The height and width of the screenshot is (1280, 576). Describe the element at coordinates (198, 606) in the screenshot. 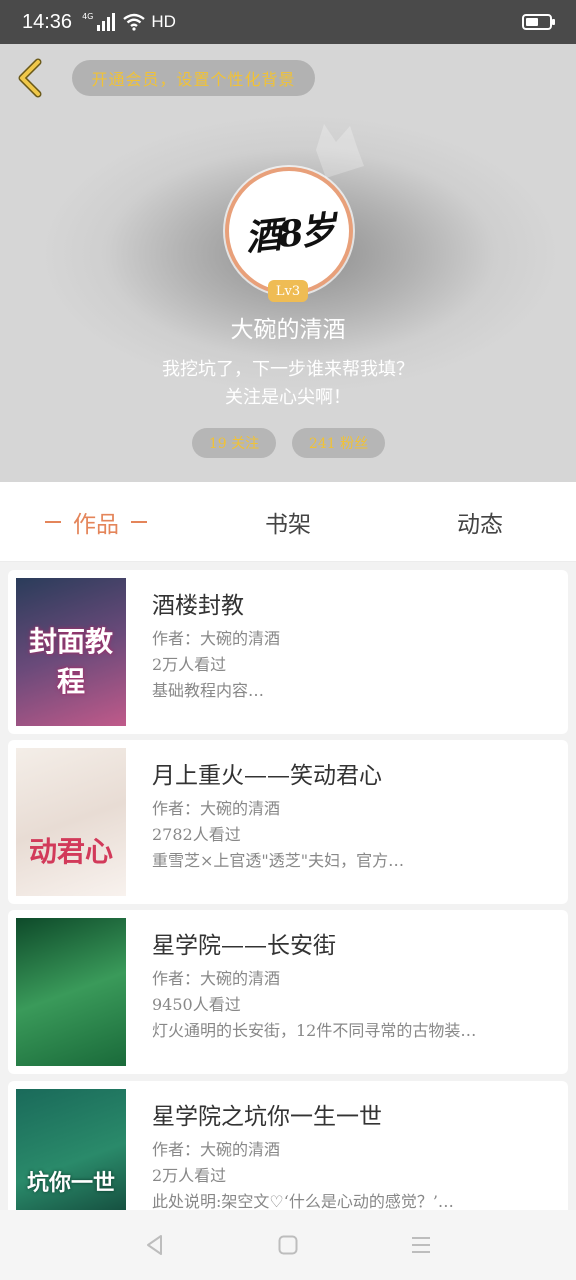

I see `book-title: 酒楼封教` at that location.